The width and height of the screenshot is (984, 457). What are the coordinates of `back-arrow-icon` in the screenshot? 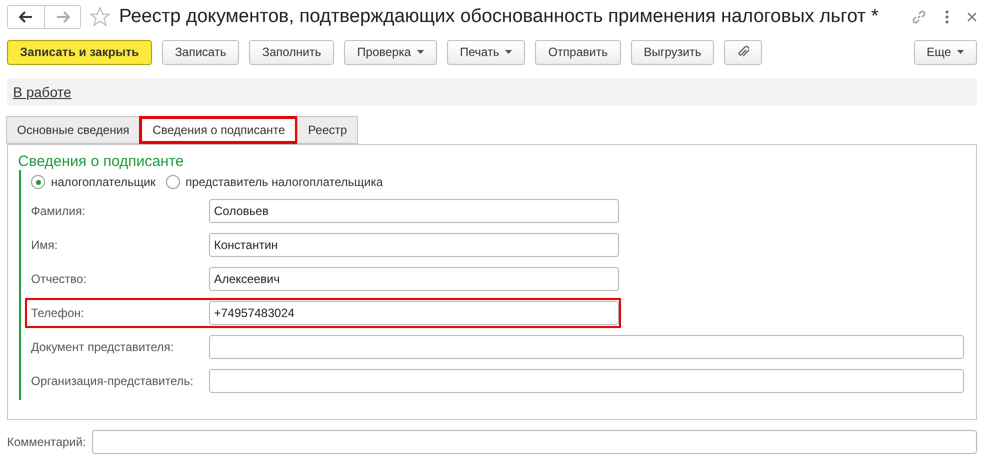 It's located at (26, 17).